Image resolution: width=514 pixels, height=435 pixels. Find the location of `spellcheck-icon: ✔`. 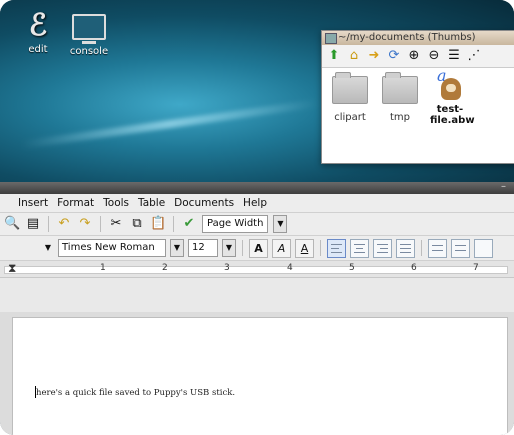

spellcheck-icon: ✔ is located at coordinates (189, 224).